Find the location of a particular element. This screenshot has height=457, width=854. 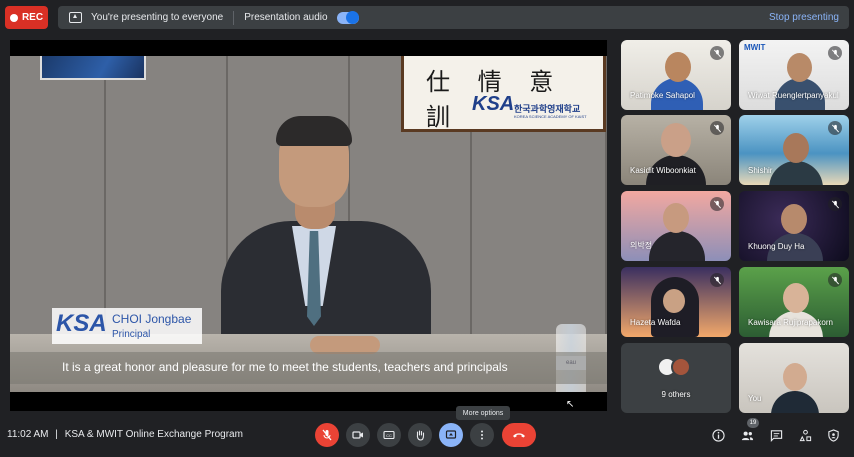

ksa-logo: KSA is located at coordinates (81, 323).